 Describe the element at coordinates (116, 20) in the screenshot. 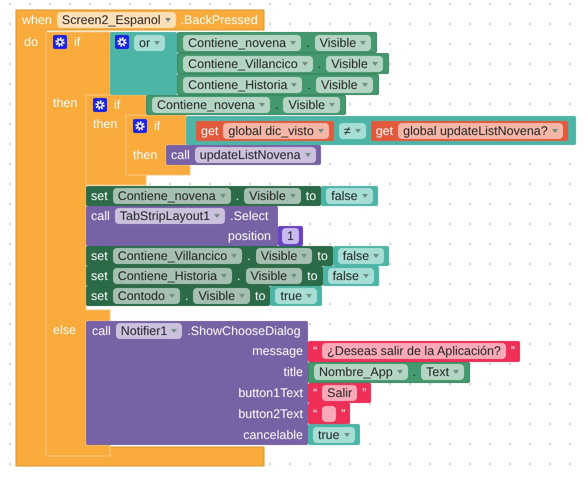

I see `component-dropdown: Screen2_Espanol` at that location.